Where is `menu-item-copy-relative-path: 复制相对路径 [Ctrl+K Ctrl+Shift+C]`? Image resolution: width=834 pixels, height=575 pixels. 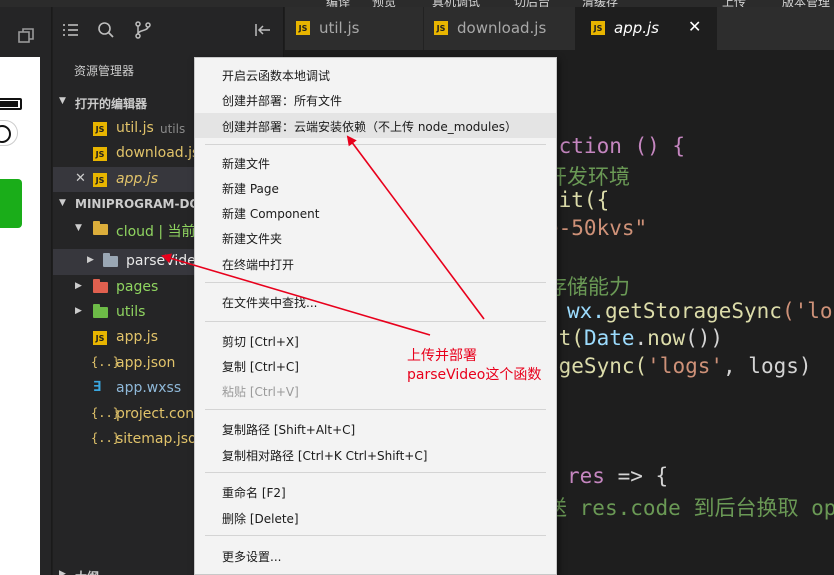 menu-item-copy-relative-path: 复制相对路径 [Ctrl+K Ctrl+Shift+C] is located at coordinates (375, 454).